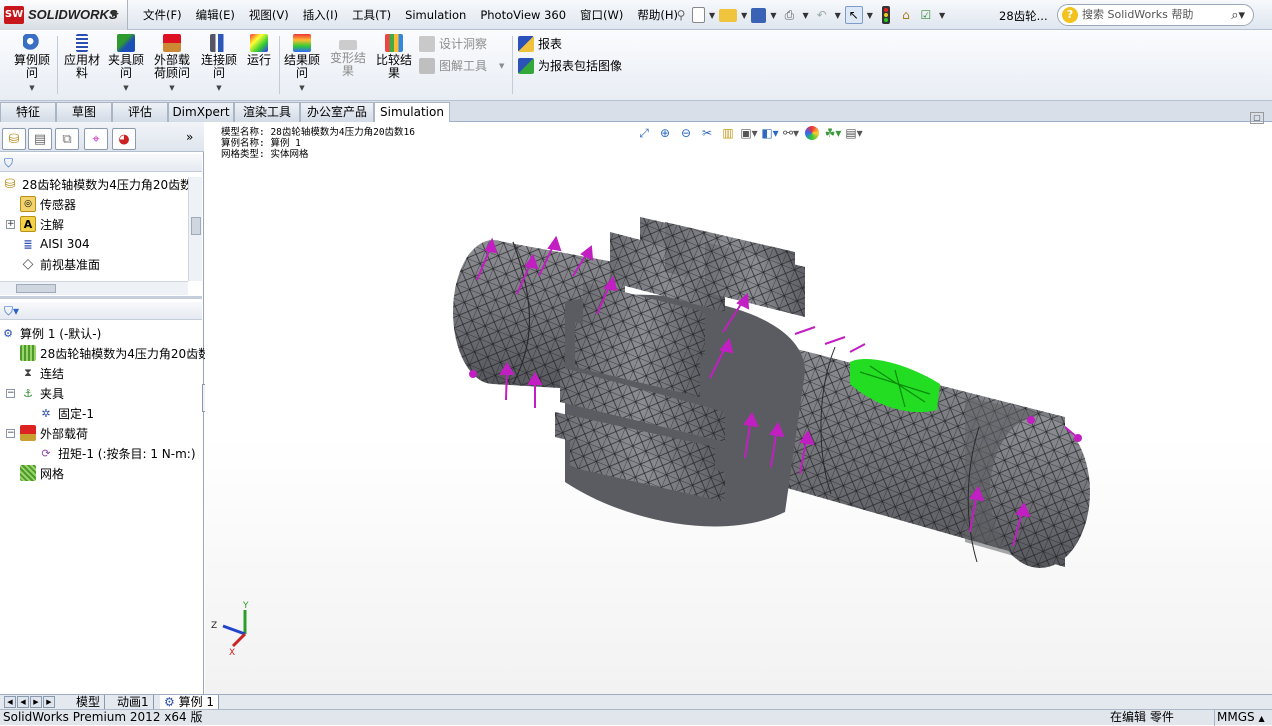 This screenshot has width=1272, height=726. Describe the element at coordinates (681, 15) in the screenshot. I see `pin-icon: ⚲` at that location.